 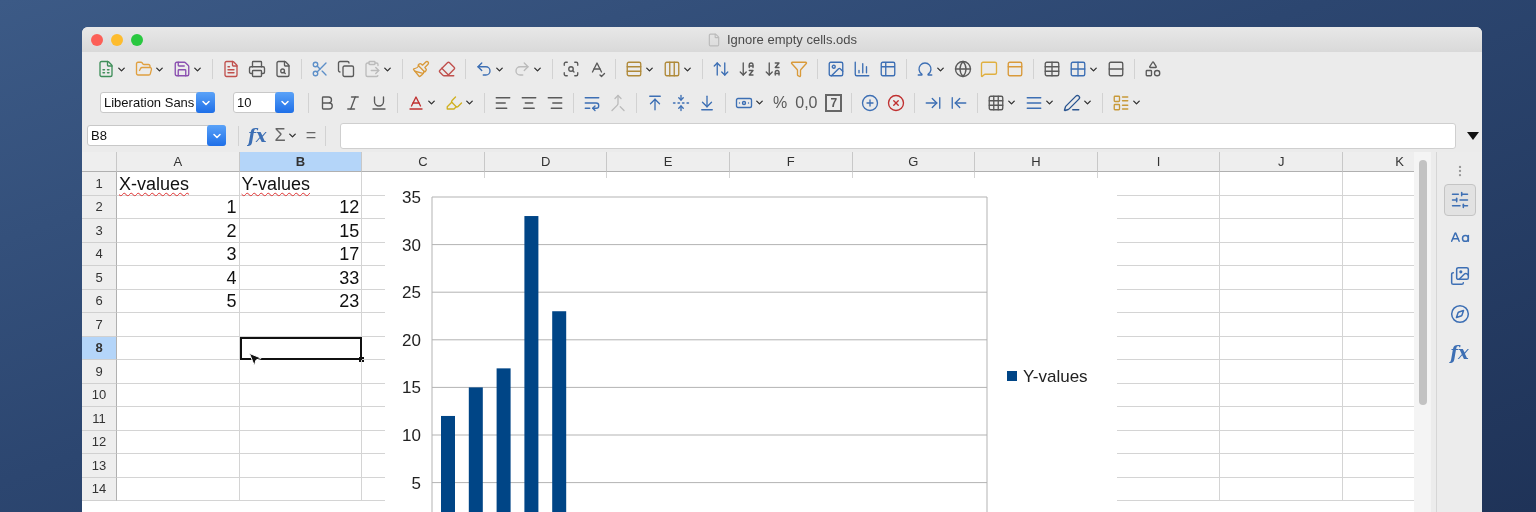 What do you see at coordinates (914, 162) in the screenshot?
I see `column-header: G` at bounding box center [914, 162].